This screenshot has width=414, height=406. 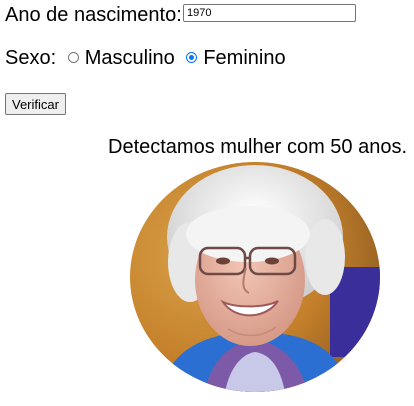 What do you see at coordinates (269, 13) in the screenshot?
I see `birth-year-input` at bounding box center [269, 13].